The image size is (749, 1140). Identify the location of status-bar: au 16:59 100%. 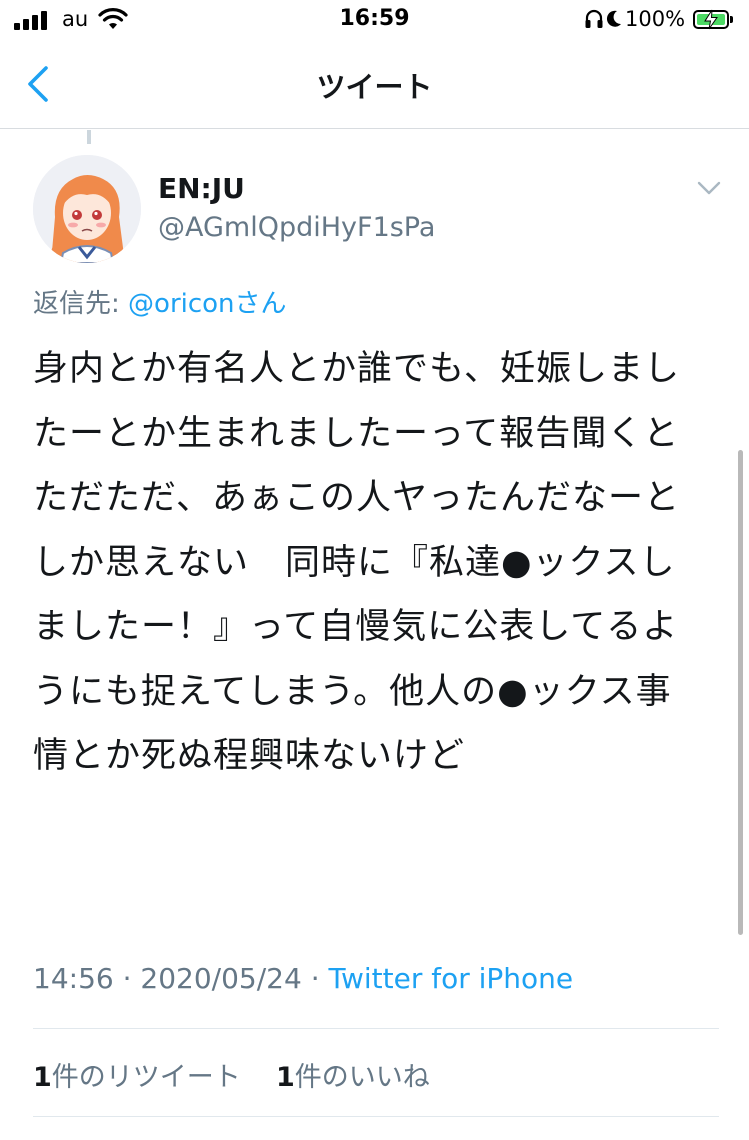
(374, 20).